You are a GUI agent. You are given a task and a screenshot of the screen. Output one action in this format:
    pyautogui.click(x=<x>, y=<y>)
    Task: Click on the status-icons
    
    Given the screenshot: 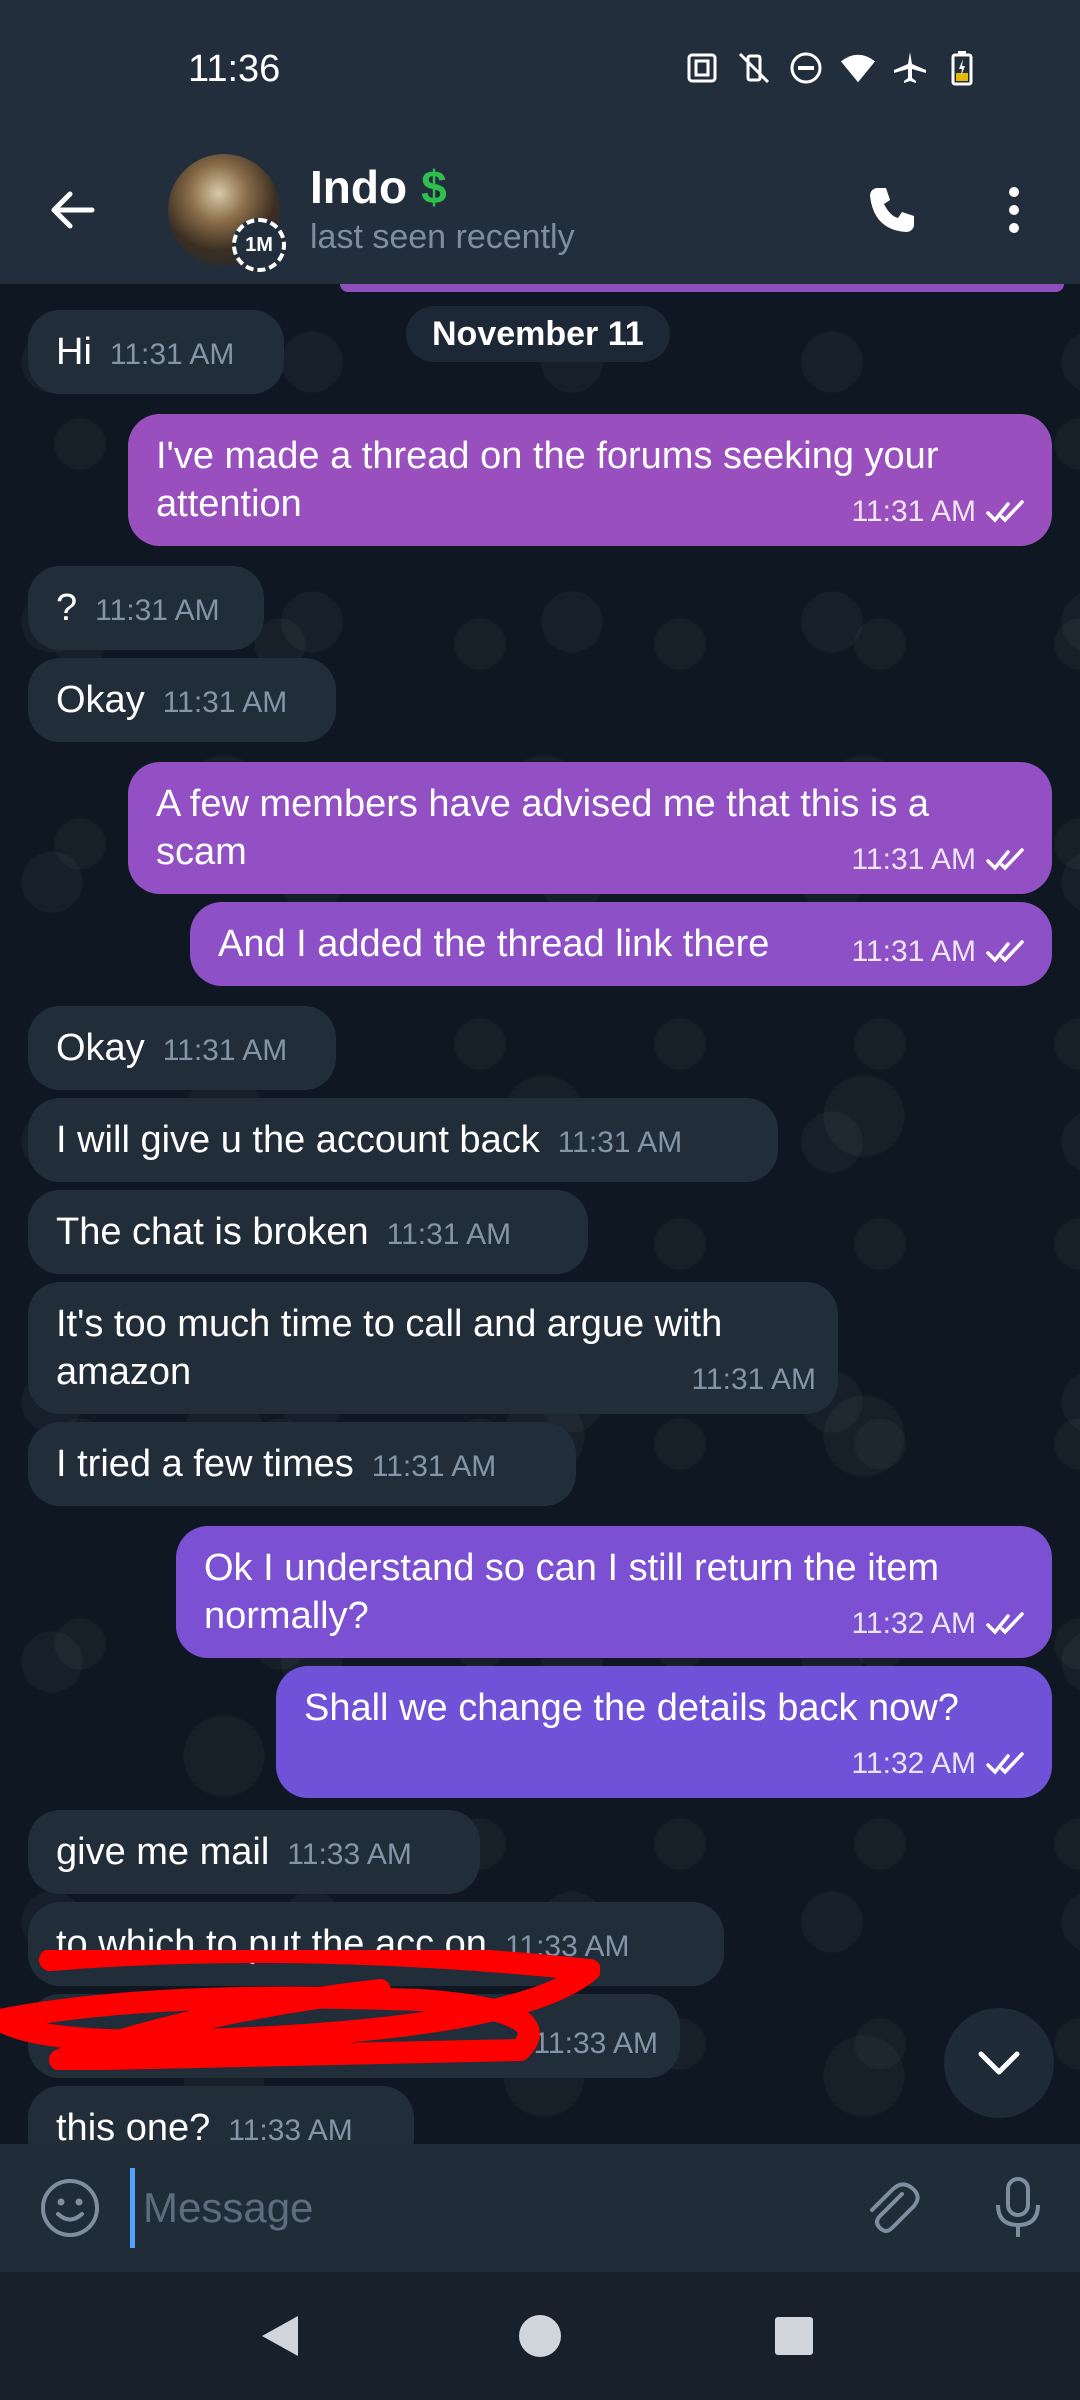 What is the action you would take?
    pyautogui.click(x=832, y=68)
    